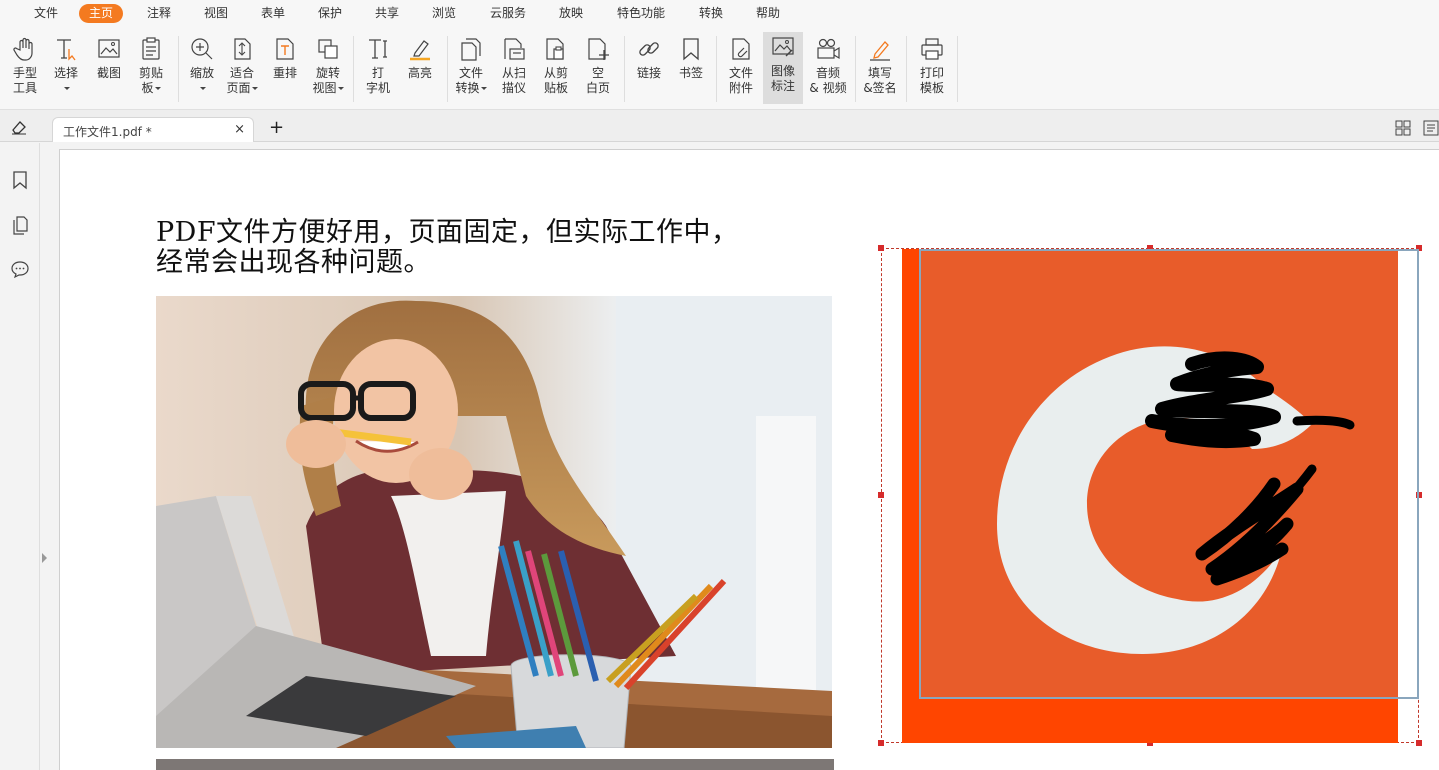 This screenshot has width=1439, height=770. Describe the element at coordinates (691, 49) in the screenshot. I see `bookmark-icon` at that location.